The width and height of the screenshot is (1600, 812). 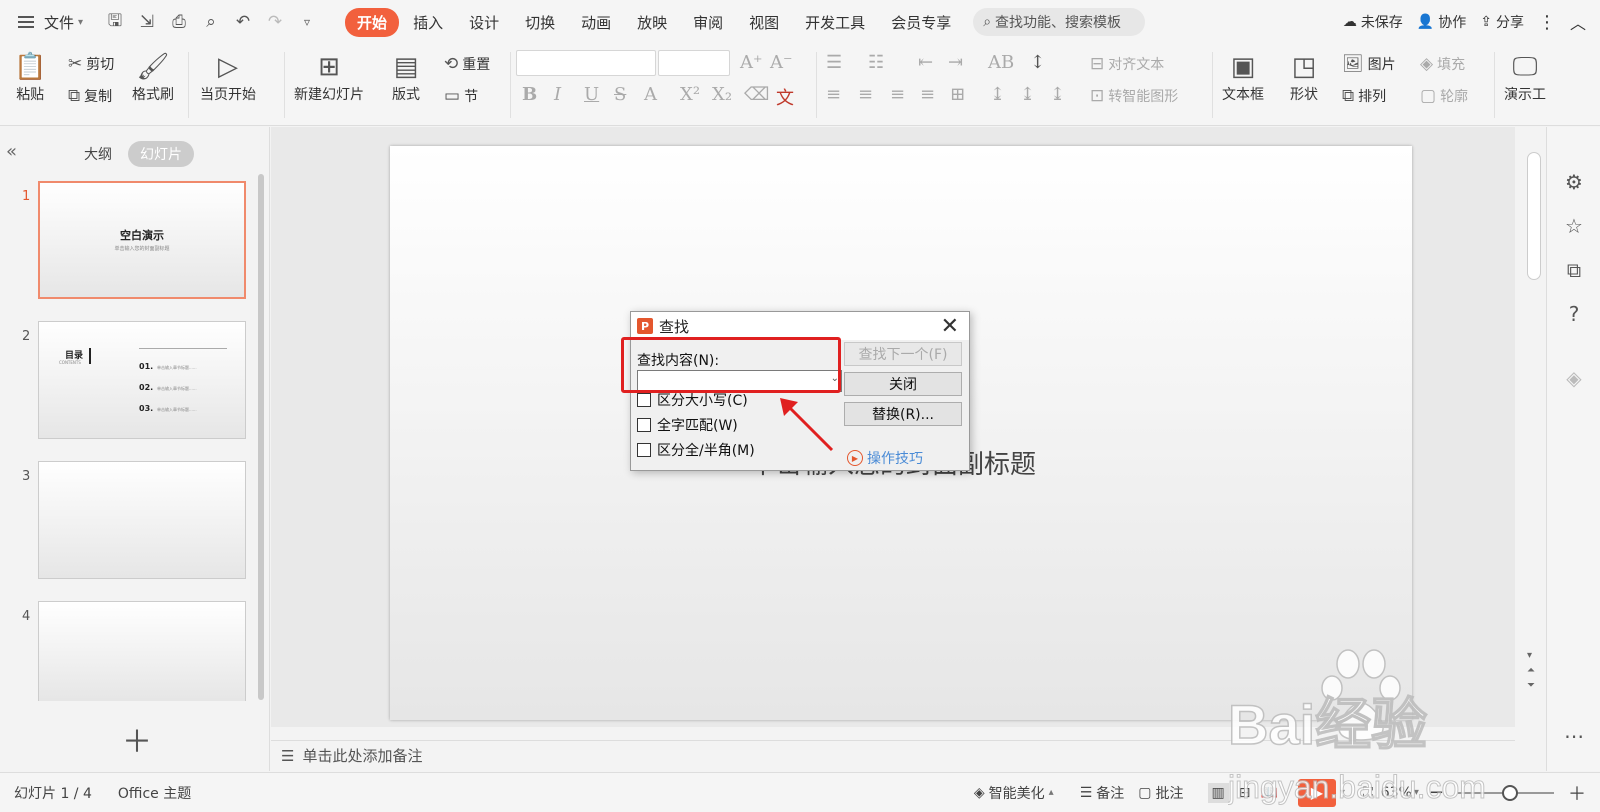 I want to click on match-case-checkbox: 区分大小写(C), so click(x=692, y=400).